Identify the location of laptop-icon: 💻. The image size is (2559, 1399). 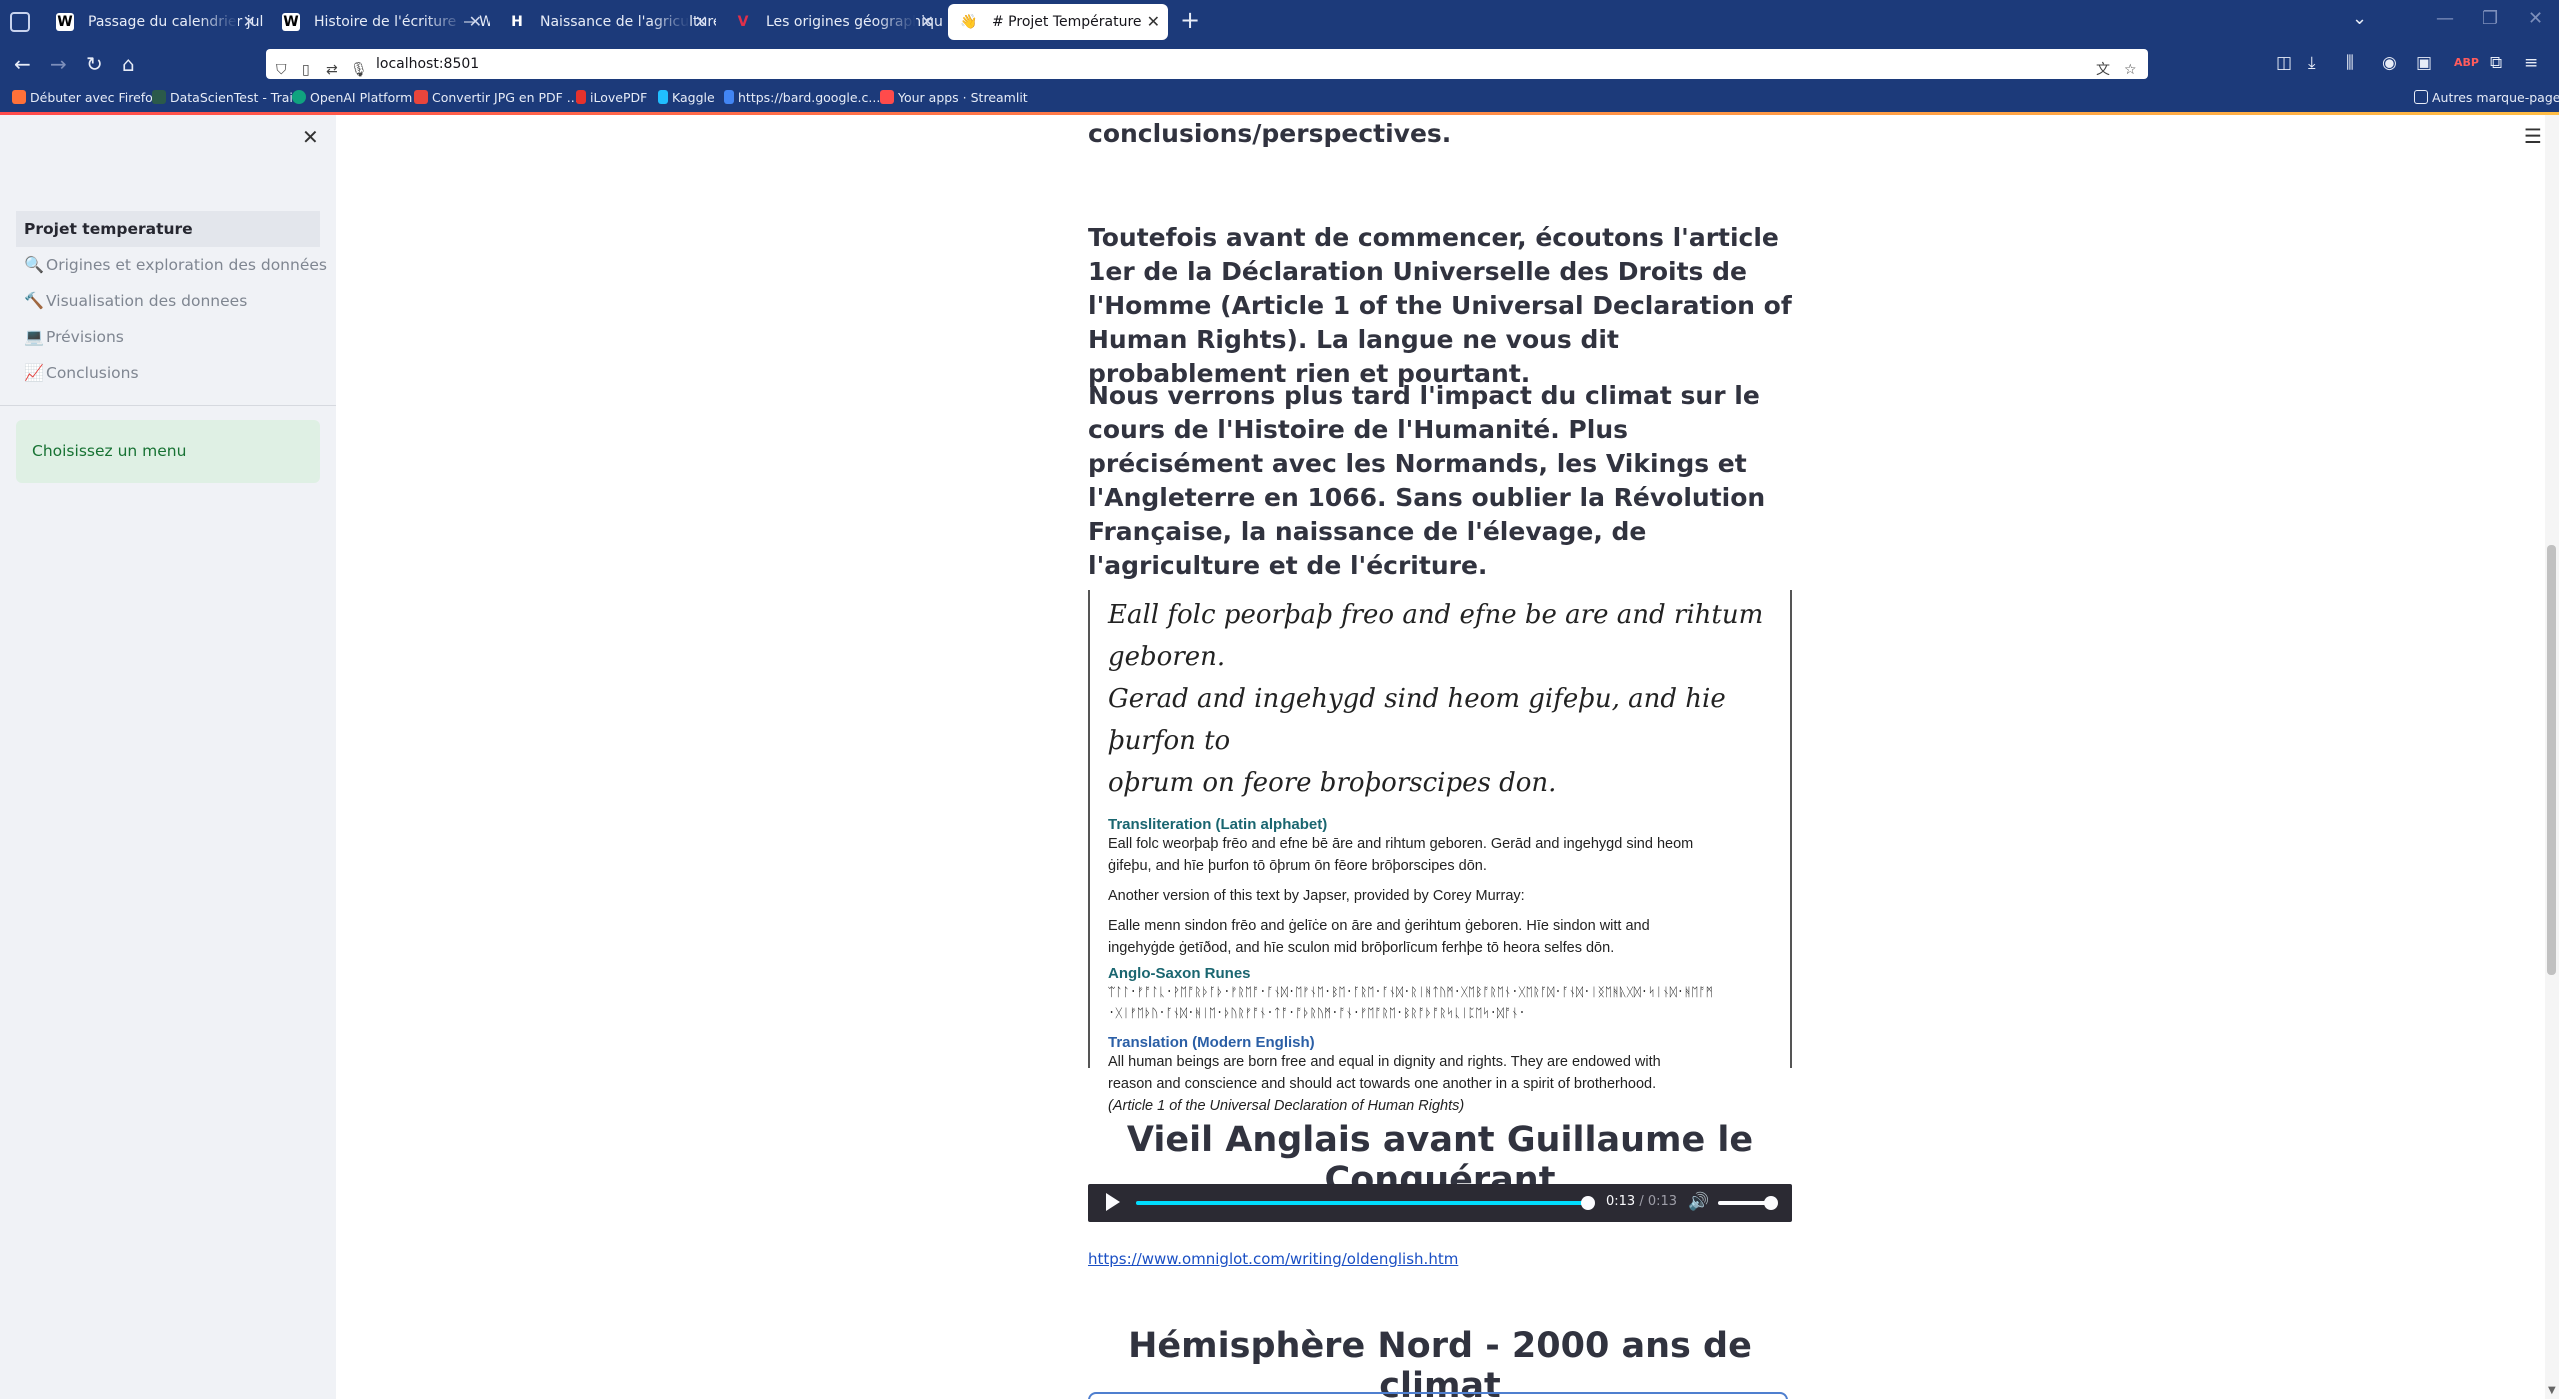
(34, 336).